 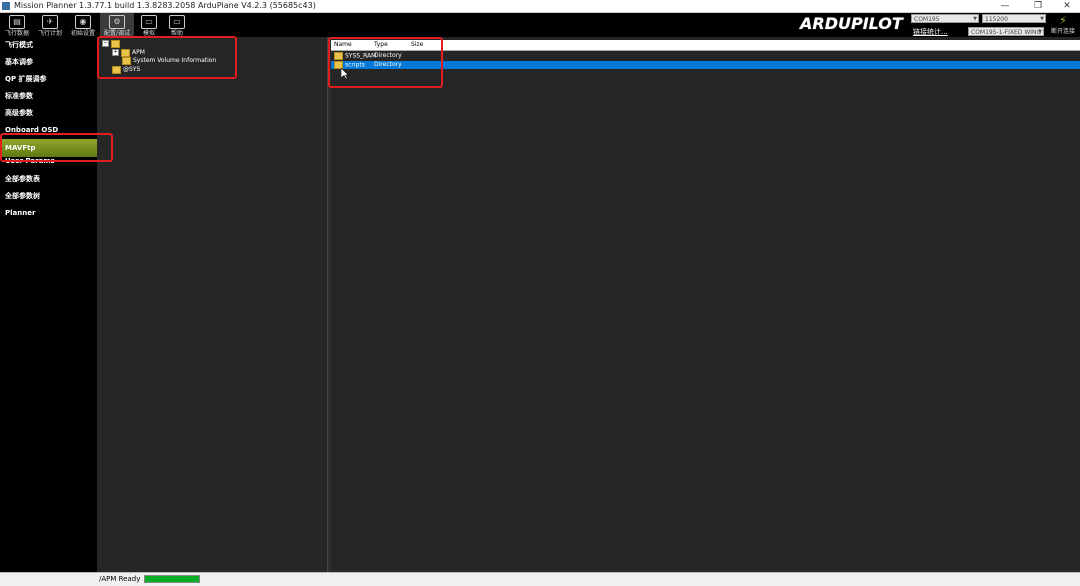 I want to click on flight-plan-icon: ✈, so click(x=50, y=22).